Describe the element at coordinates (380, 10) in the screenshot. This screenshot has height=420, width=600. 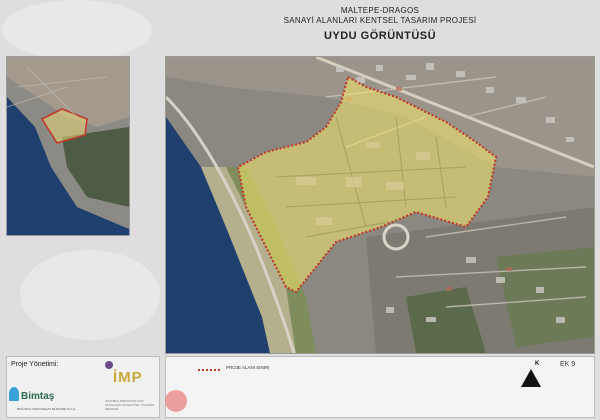
I see `title-project-area: MALTEPE-DRAGOS` at that location.